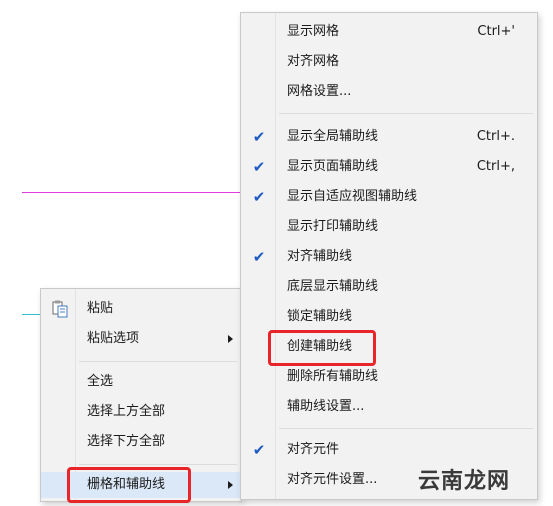  What do you see at coordinates (141, 382) in the screenshot?
I see `menu-item-select-all: 全选` at bounding box center [141, 382].